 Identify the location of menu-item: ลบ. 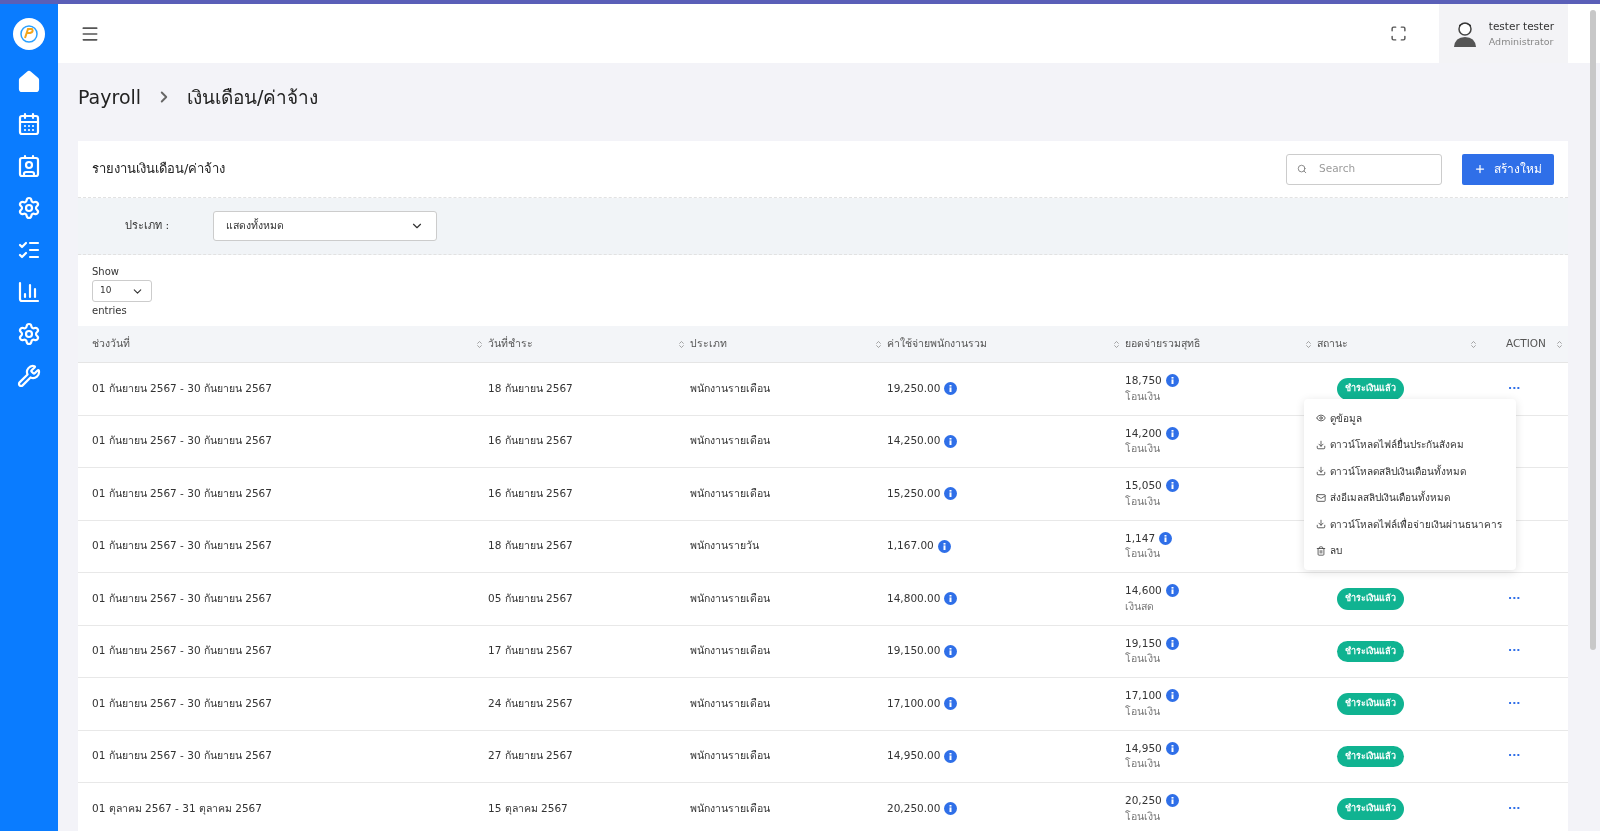
(1410, 550).